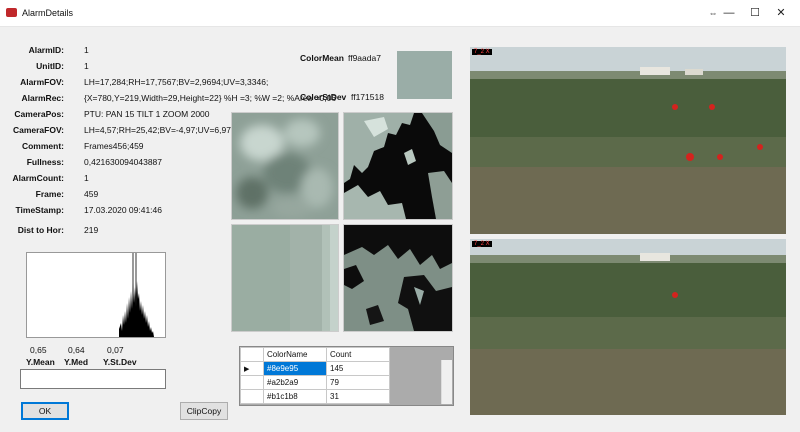 This screenshot has height=432, width=800. What do you see at coordinates (358, 368) in the screenshot?
I see `count-cell: 145` at bounding box center [358, 368].